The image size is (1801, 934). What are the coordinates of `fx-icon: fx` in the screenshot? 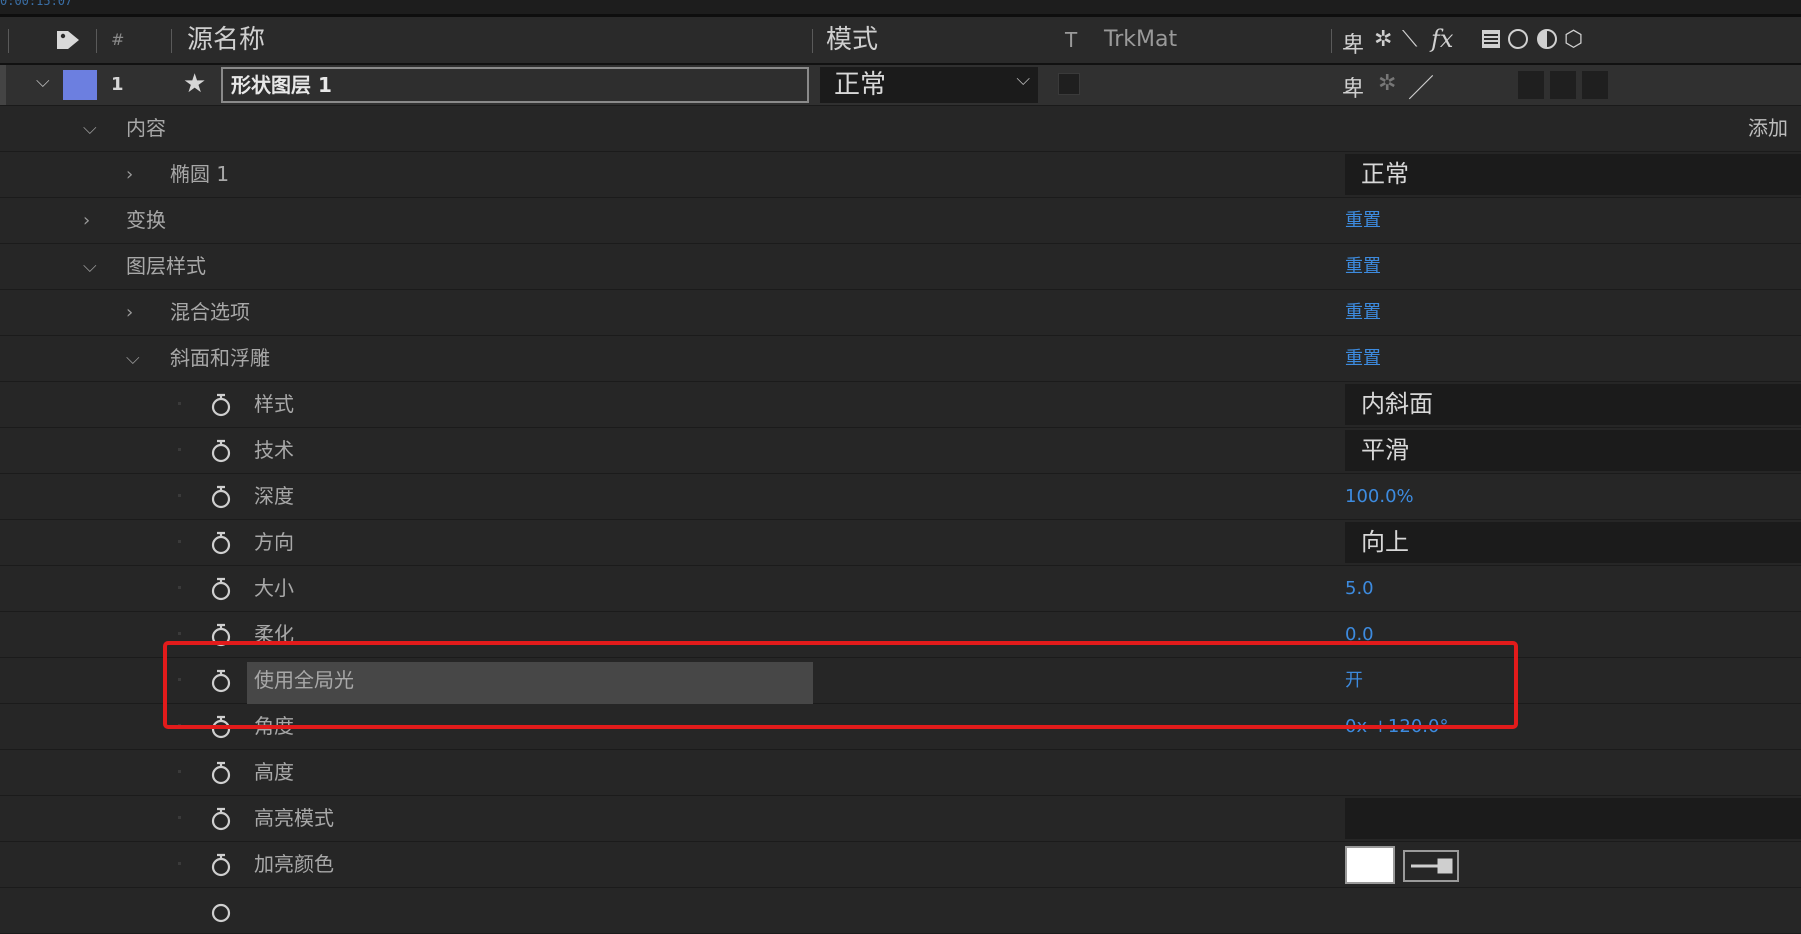 It's located at (1442, 39).